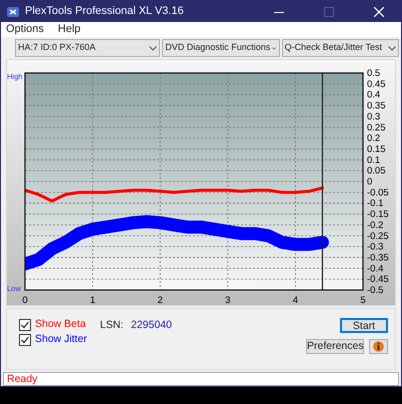  I want to click on info-button, so click(378, 346).